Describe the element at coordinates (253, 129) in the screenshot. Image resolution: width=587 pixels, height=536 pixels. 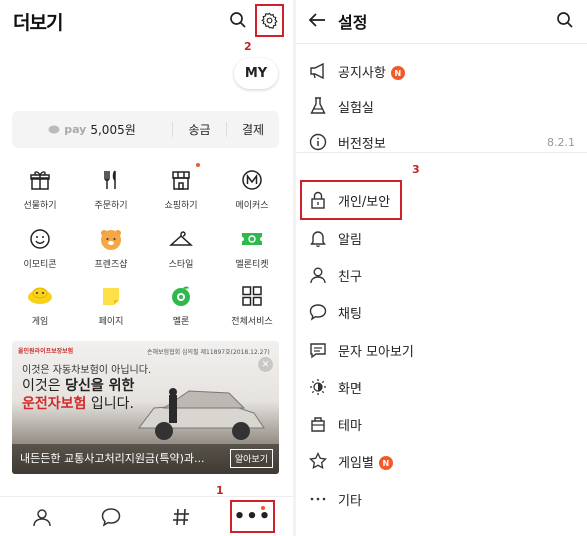
I see `payment-button: 결제` at that location.